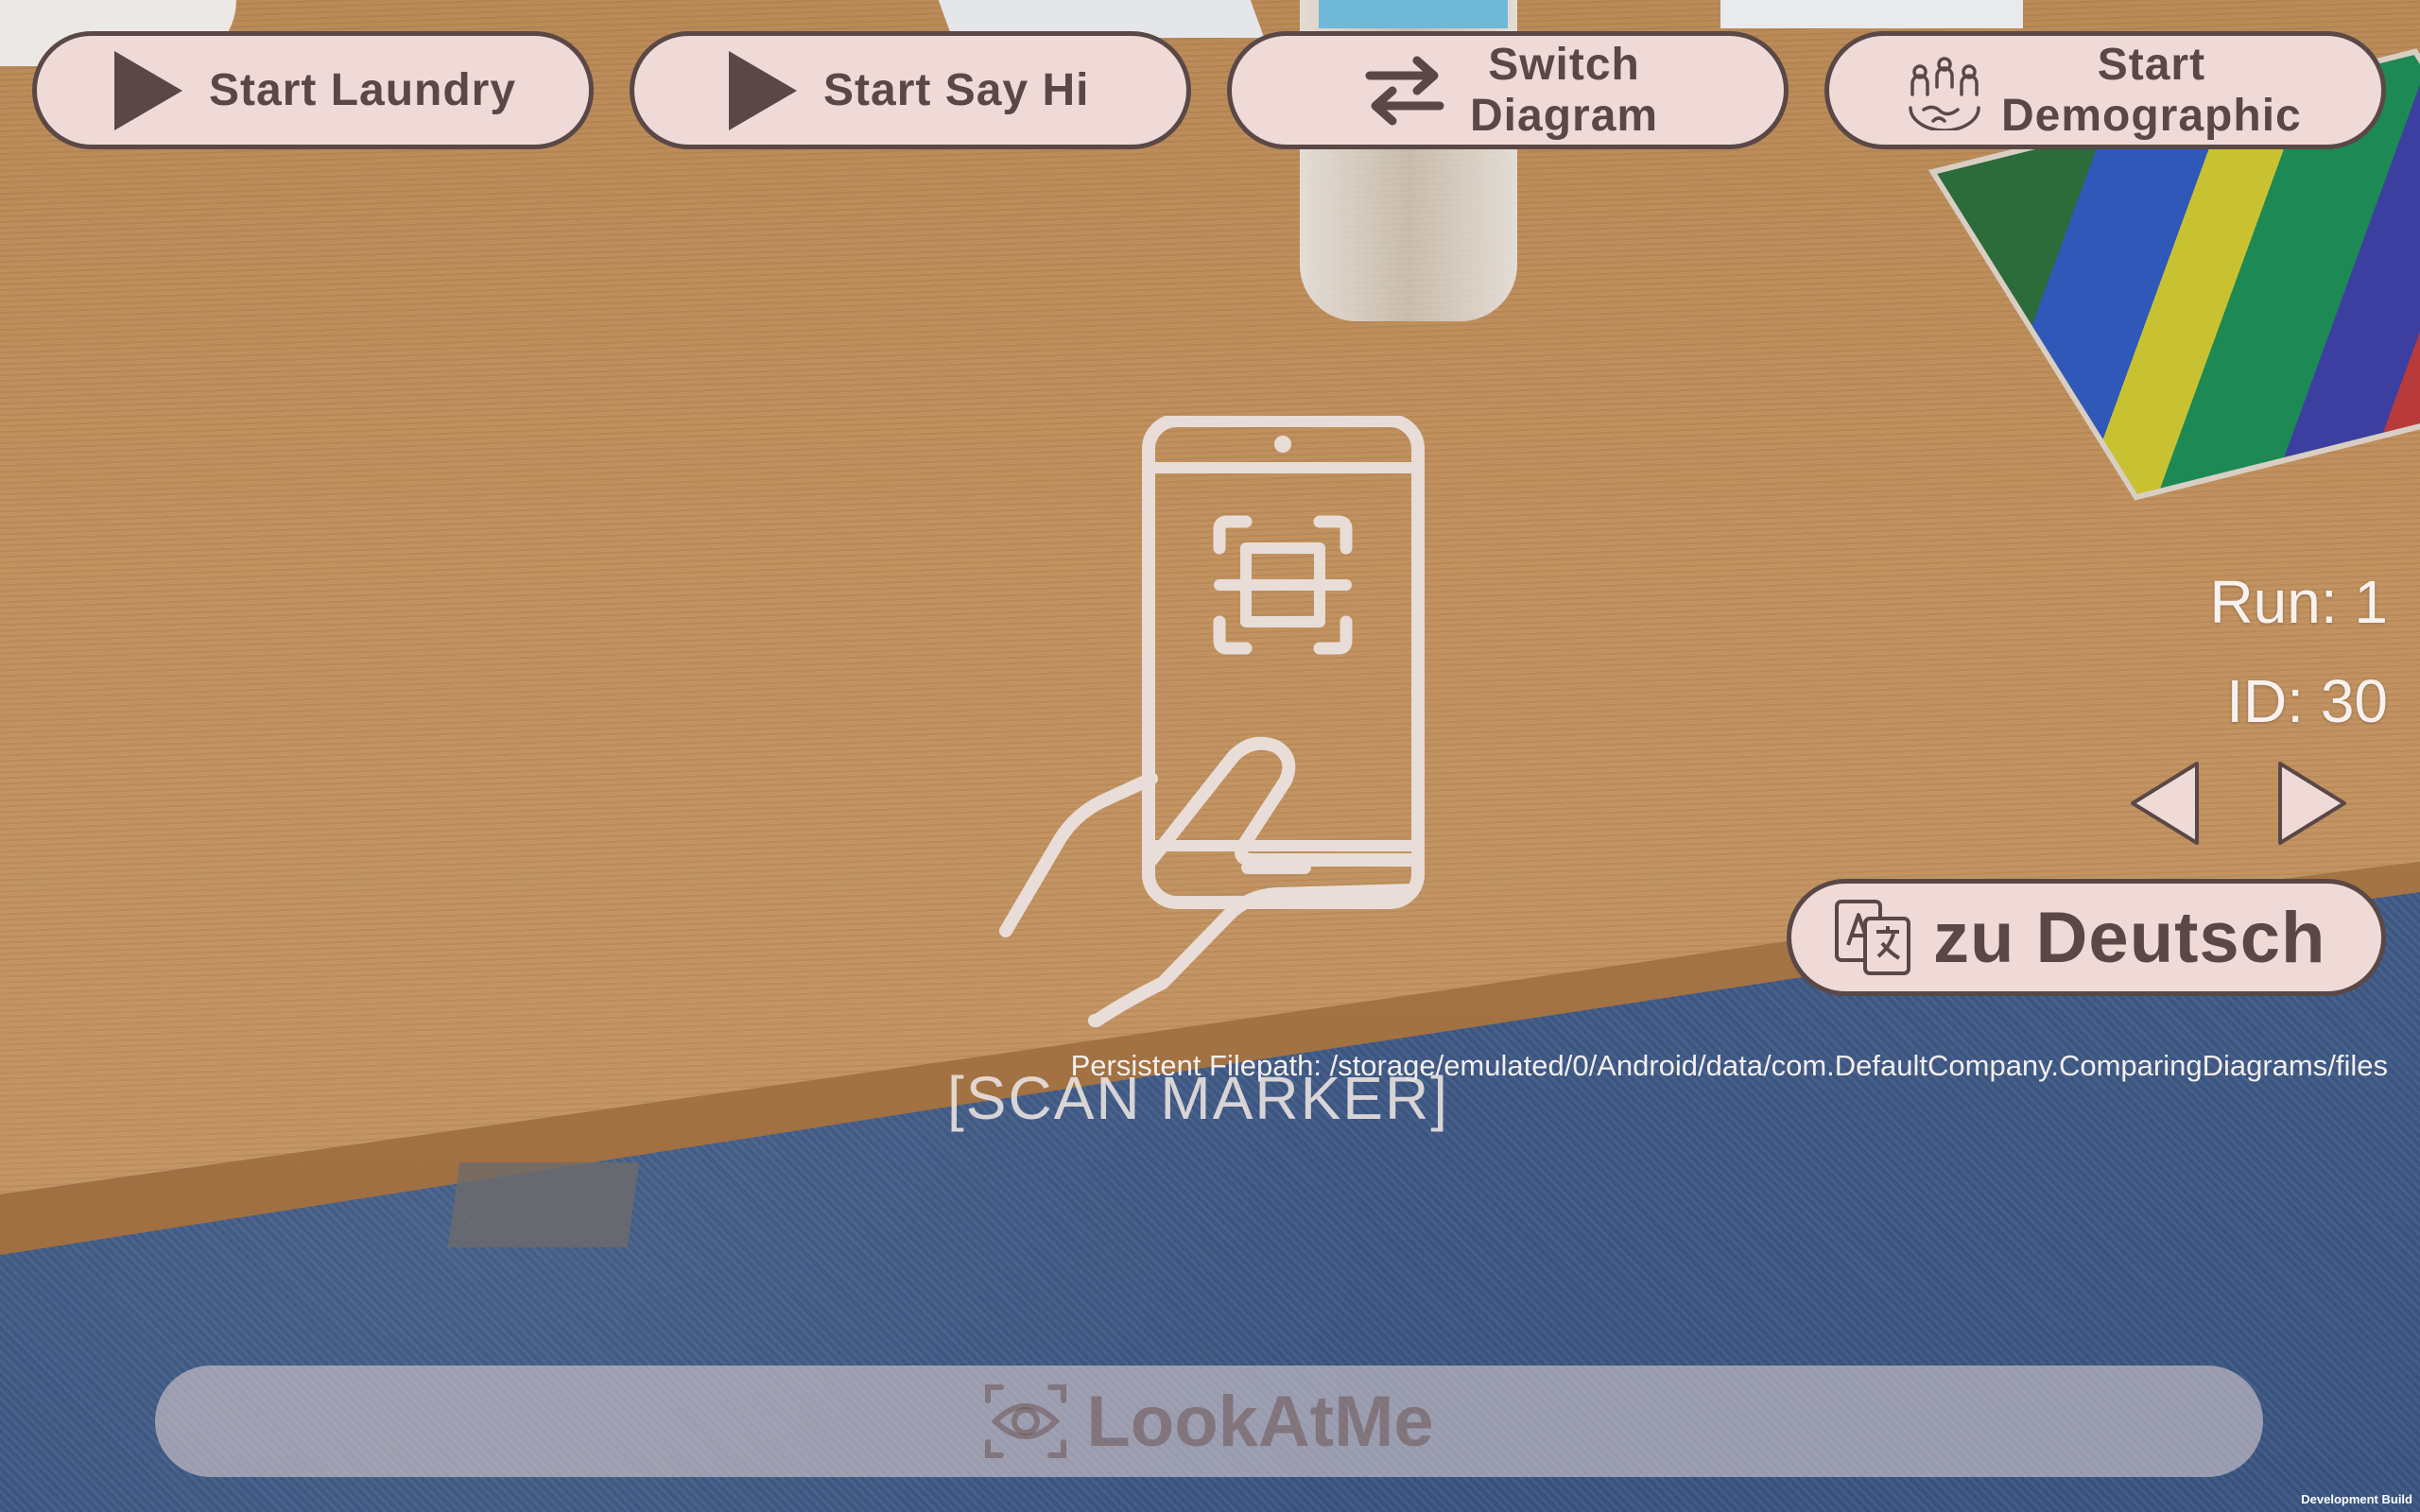 The height and width of the screenshot is (1512, 2420). I want to click on development-build-label: Development Build, so click(2356, 1499).